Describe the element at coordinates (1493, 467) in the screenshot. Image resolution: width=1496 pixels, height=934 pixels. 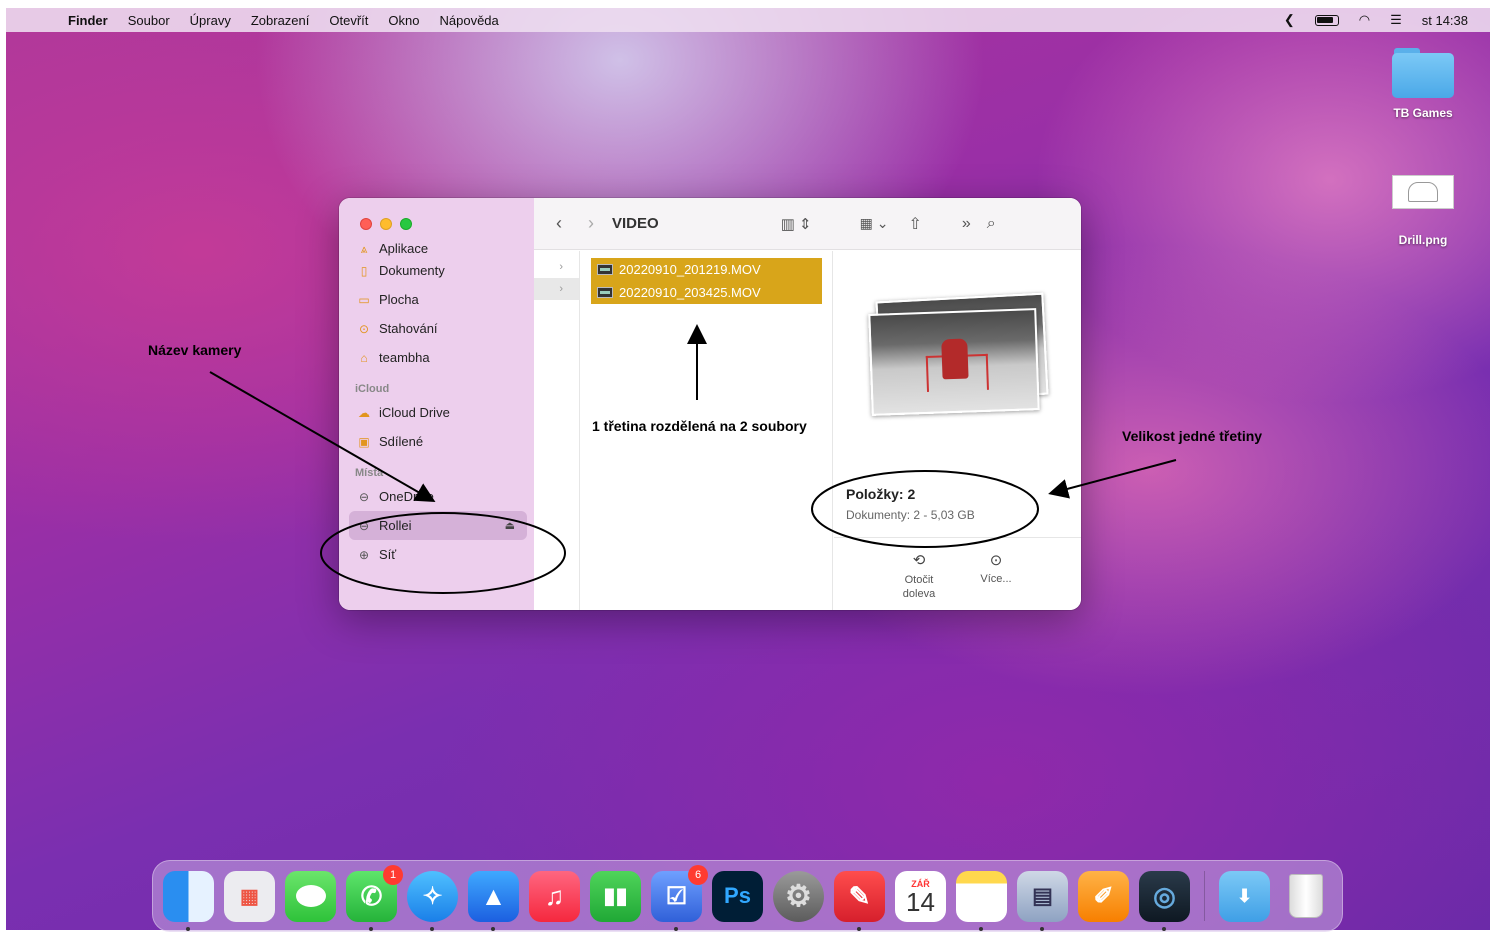
I see `frame-right` at that location.